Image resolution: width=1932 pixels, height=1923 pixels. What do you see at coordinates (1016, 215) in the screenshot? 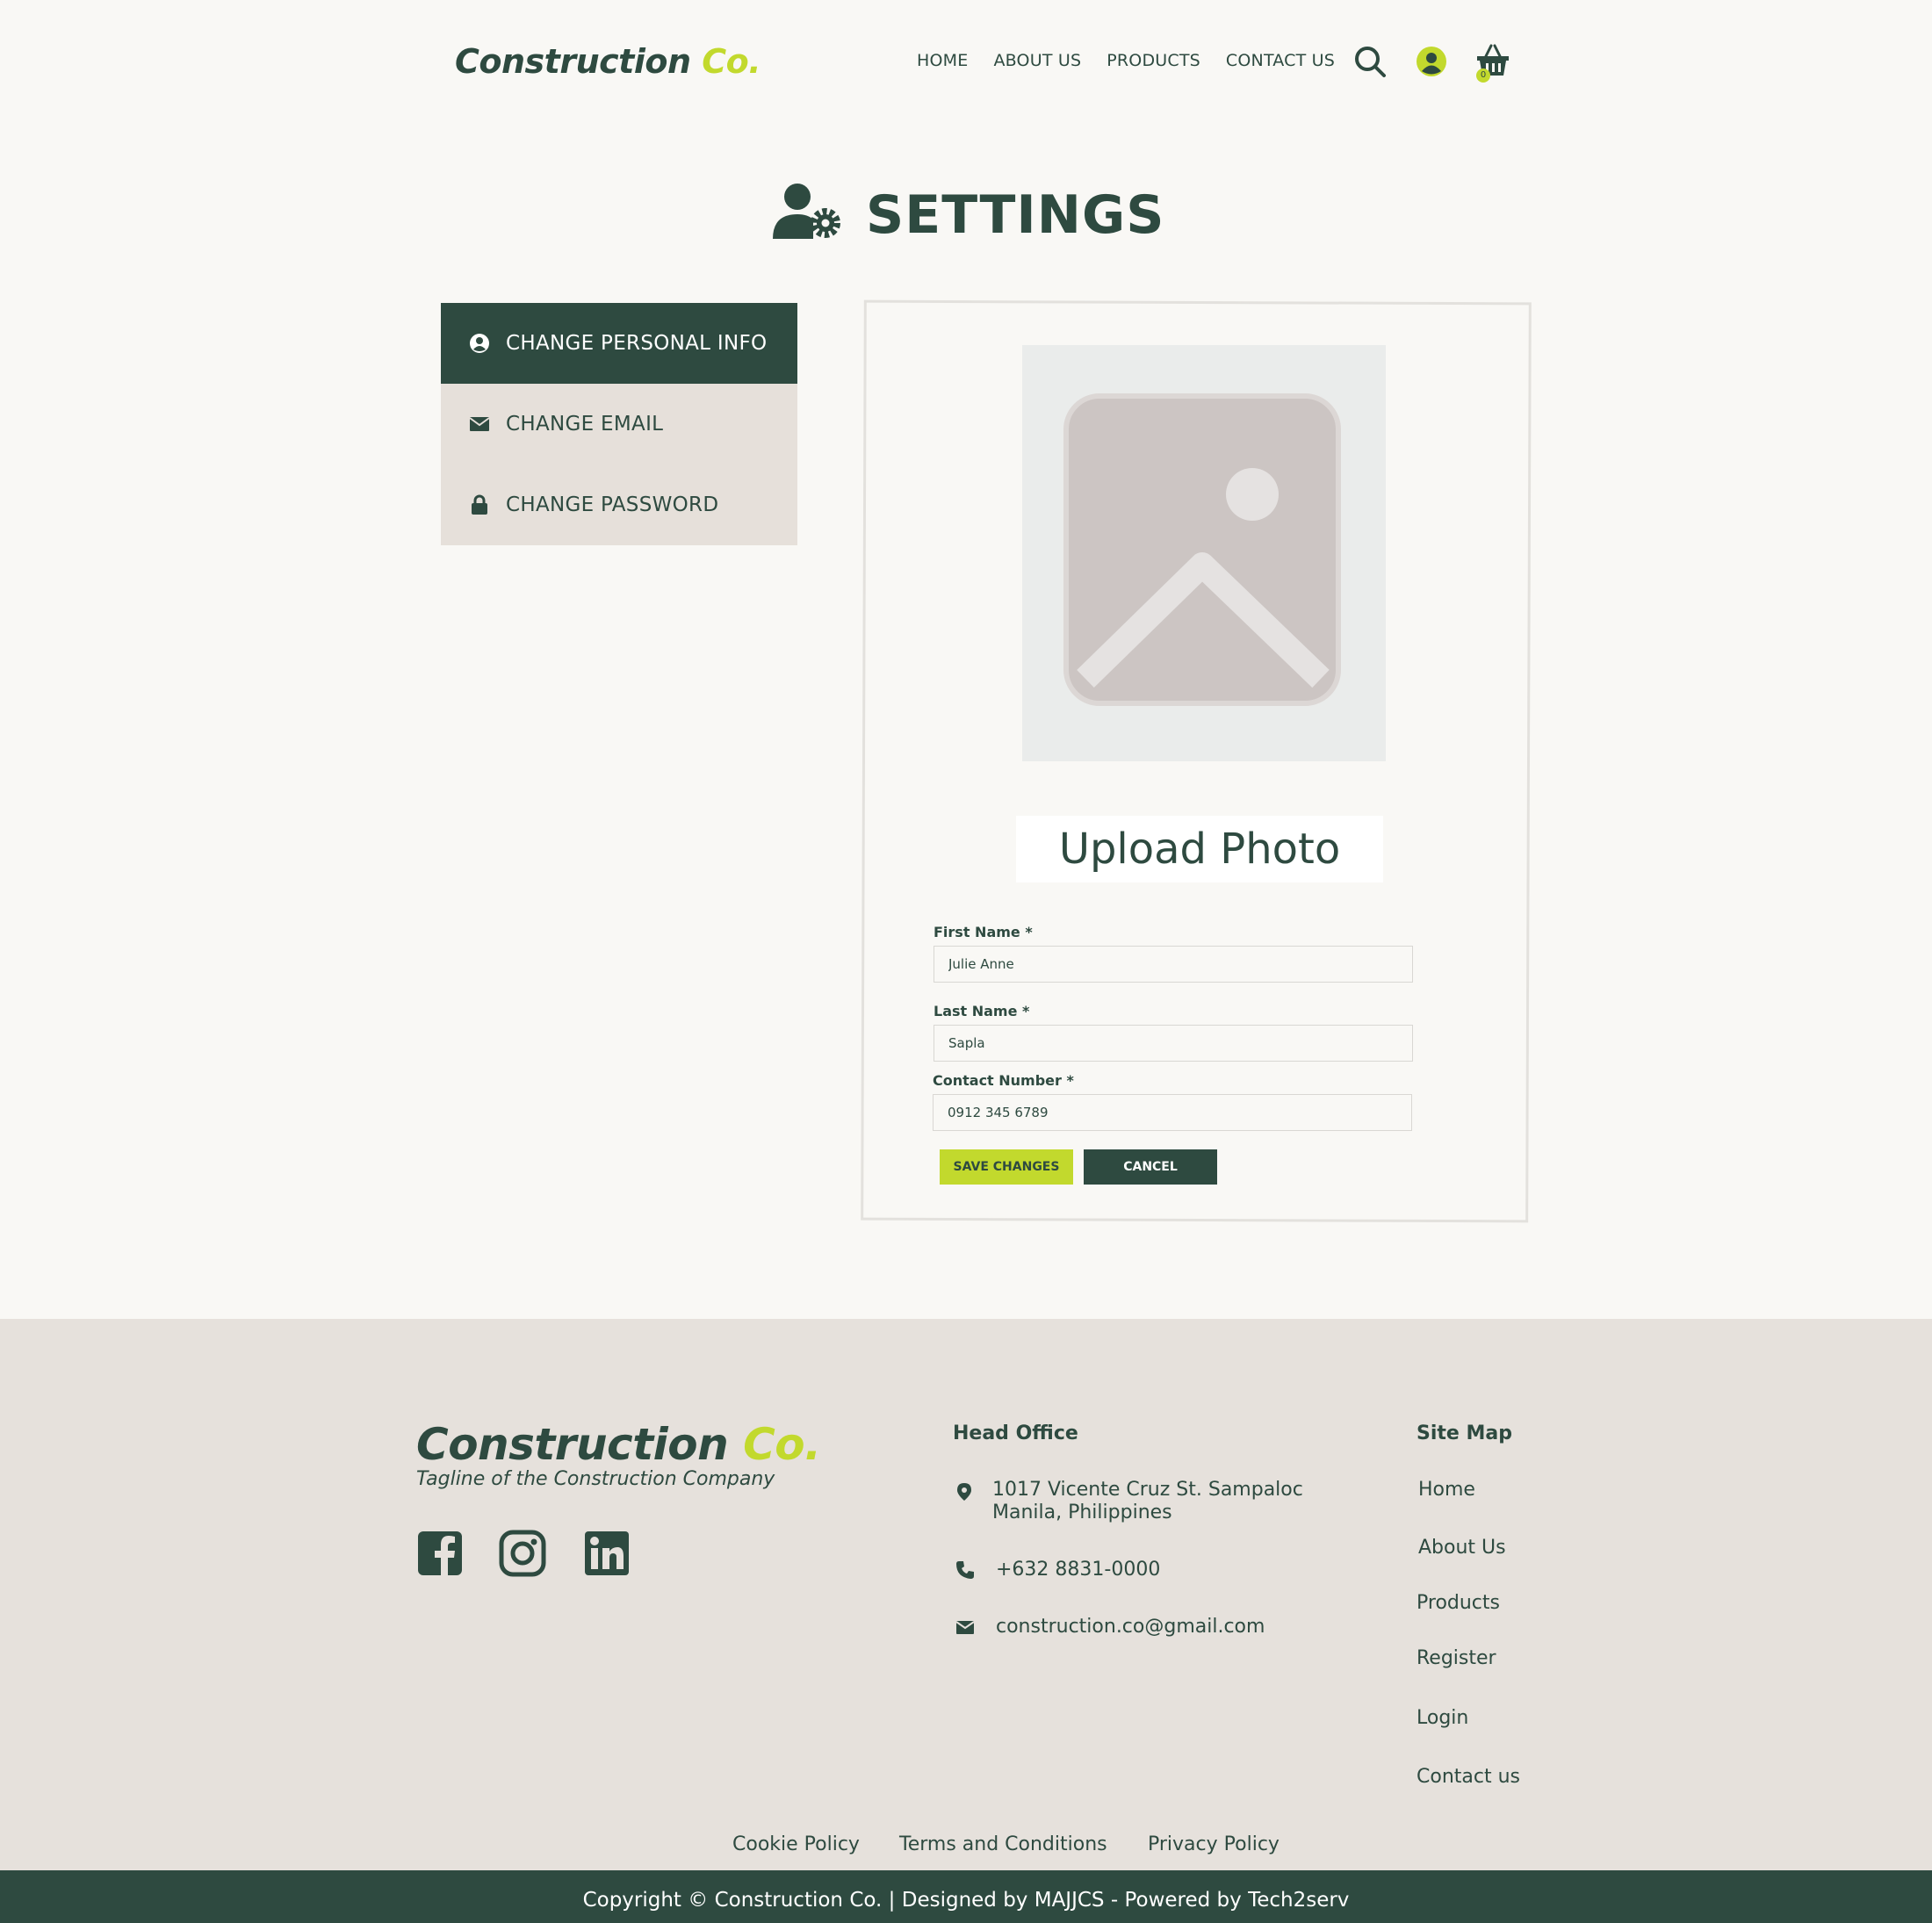
I see `page-title: SETTINGS` at bounding box center [1016, 215].